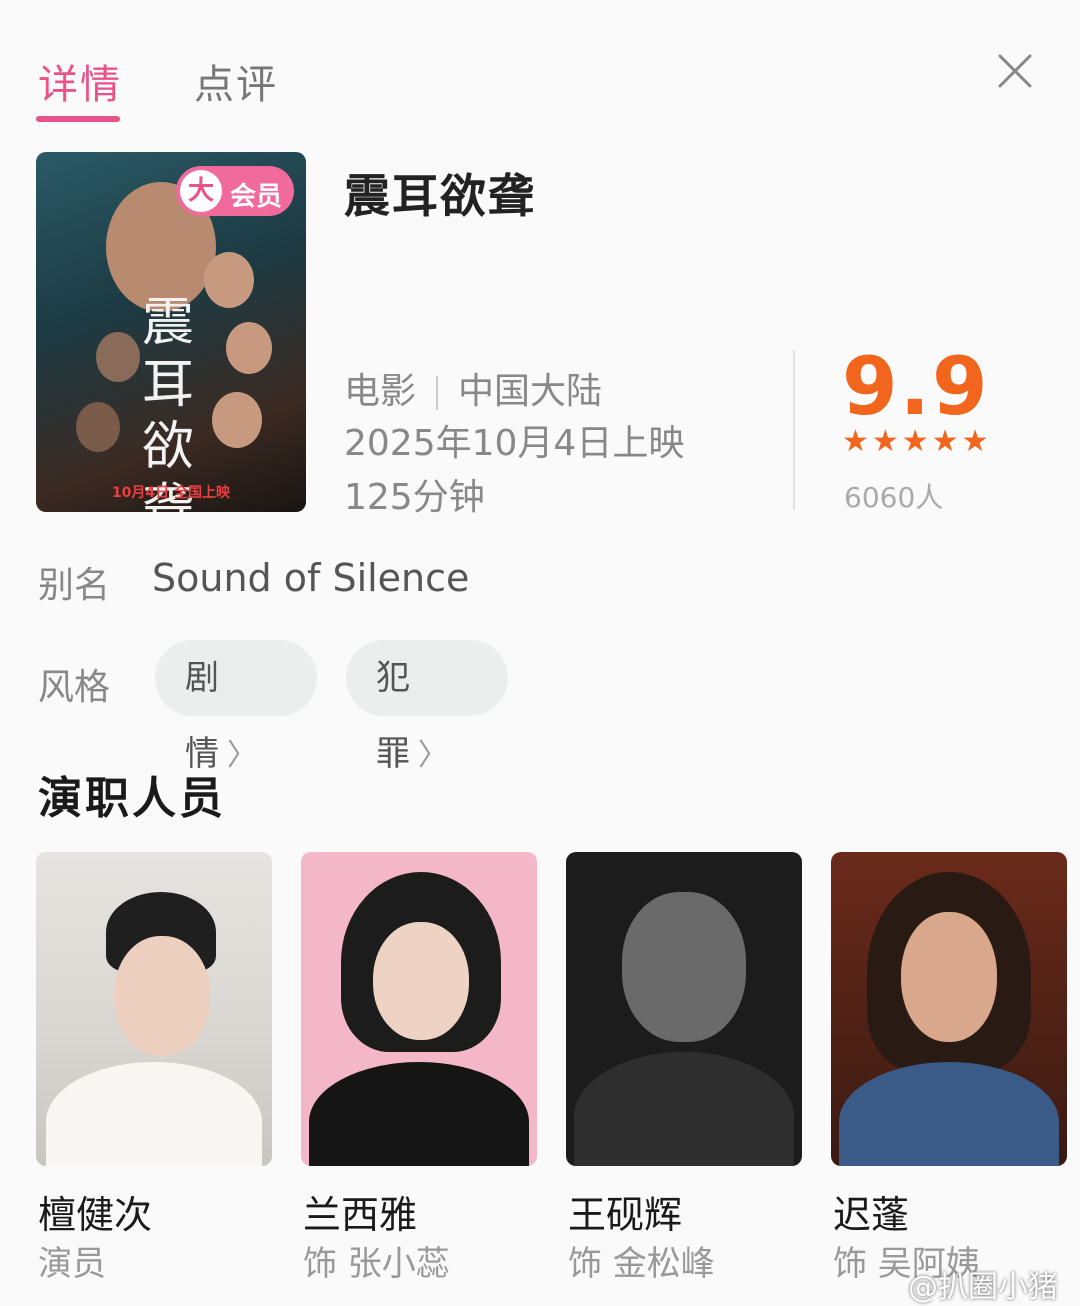 Image resolution: width=1080 pixels, height=1306 pixels. What do you see at coordinates (376, 1264) in the screenshot?
I see `cast-role: 饰 张小蕊` at bounding box center [376, 1264].